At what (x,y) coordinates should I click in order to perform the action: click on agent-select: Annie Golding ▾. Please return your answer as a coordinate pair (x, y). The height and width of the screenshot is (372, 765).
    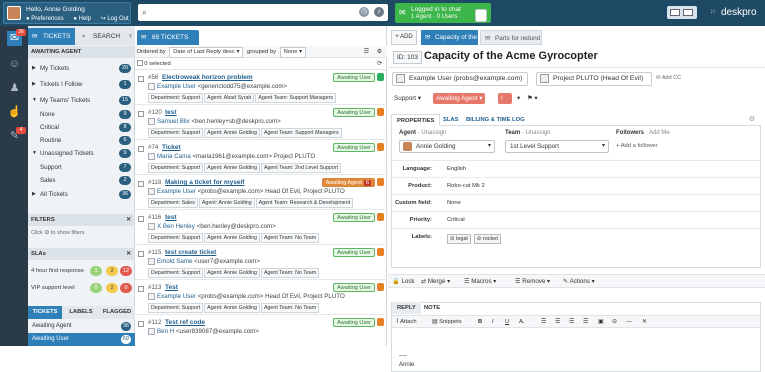
    Looking at the image, I should click on (447, 146).